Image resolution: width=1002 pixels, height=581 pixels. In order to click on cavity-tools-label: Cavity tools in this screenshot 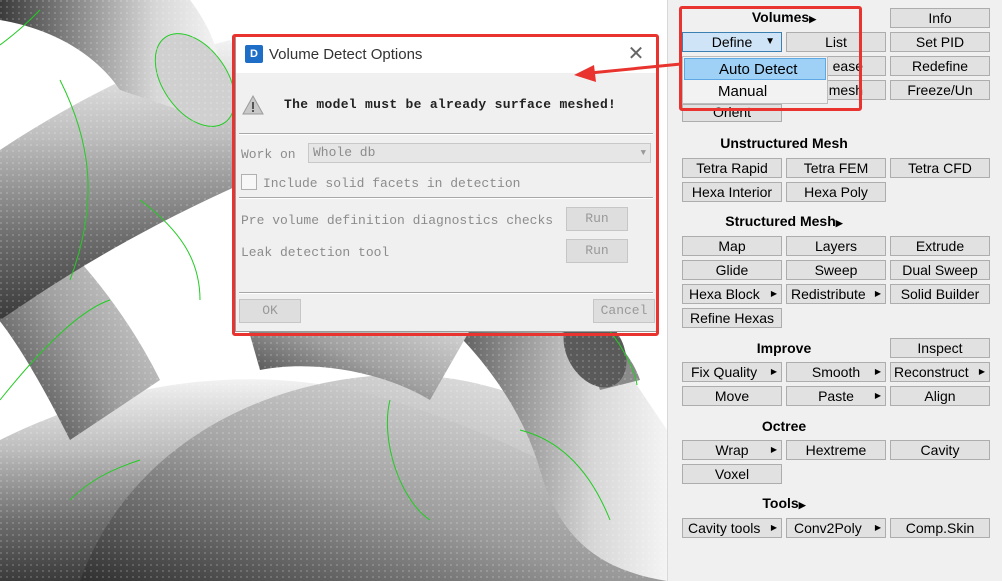, I will do `click(724, 528)`.